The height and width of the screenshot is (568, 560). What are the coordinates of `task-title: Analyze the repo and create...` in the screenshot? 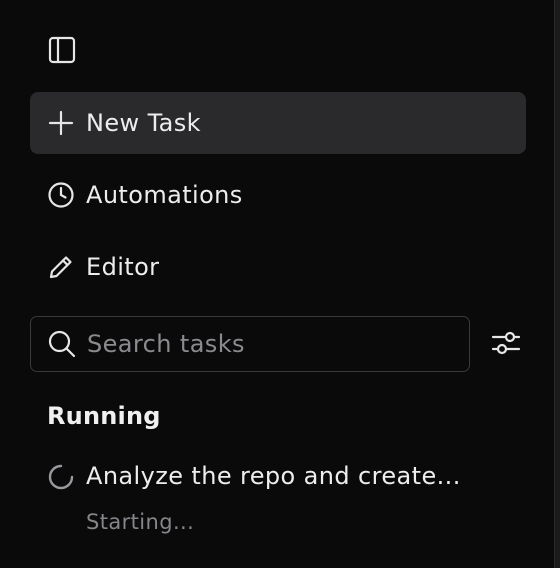 It's located at (273, 476).